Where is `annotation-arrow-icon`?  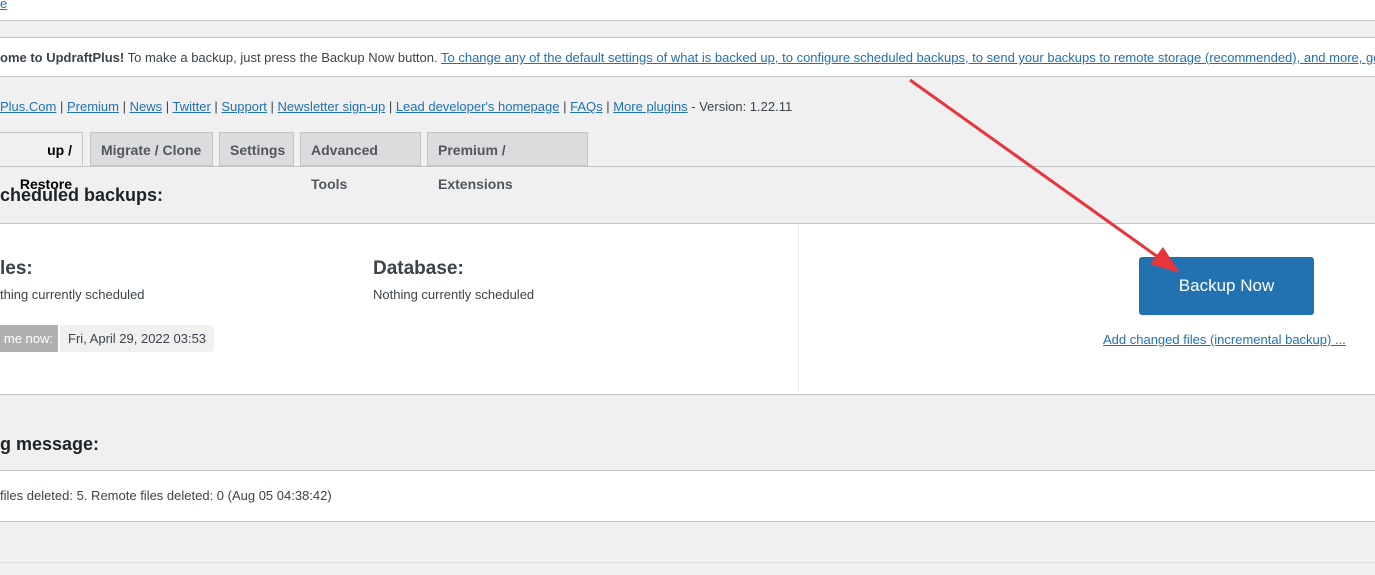
annotation-arrow-icon is located at coordinates (1044, 175).